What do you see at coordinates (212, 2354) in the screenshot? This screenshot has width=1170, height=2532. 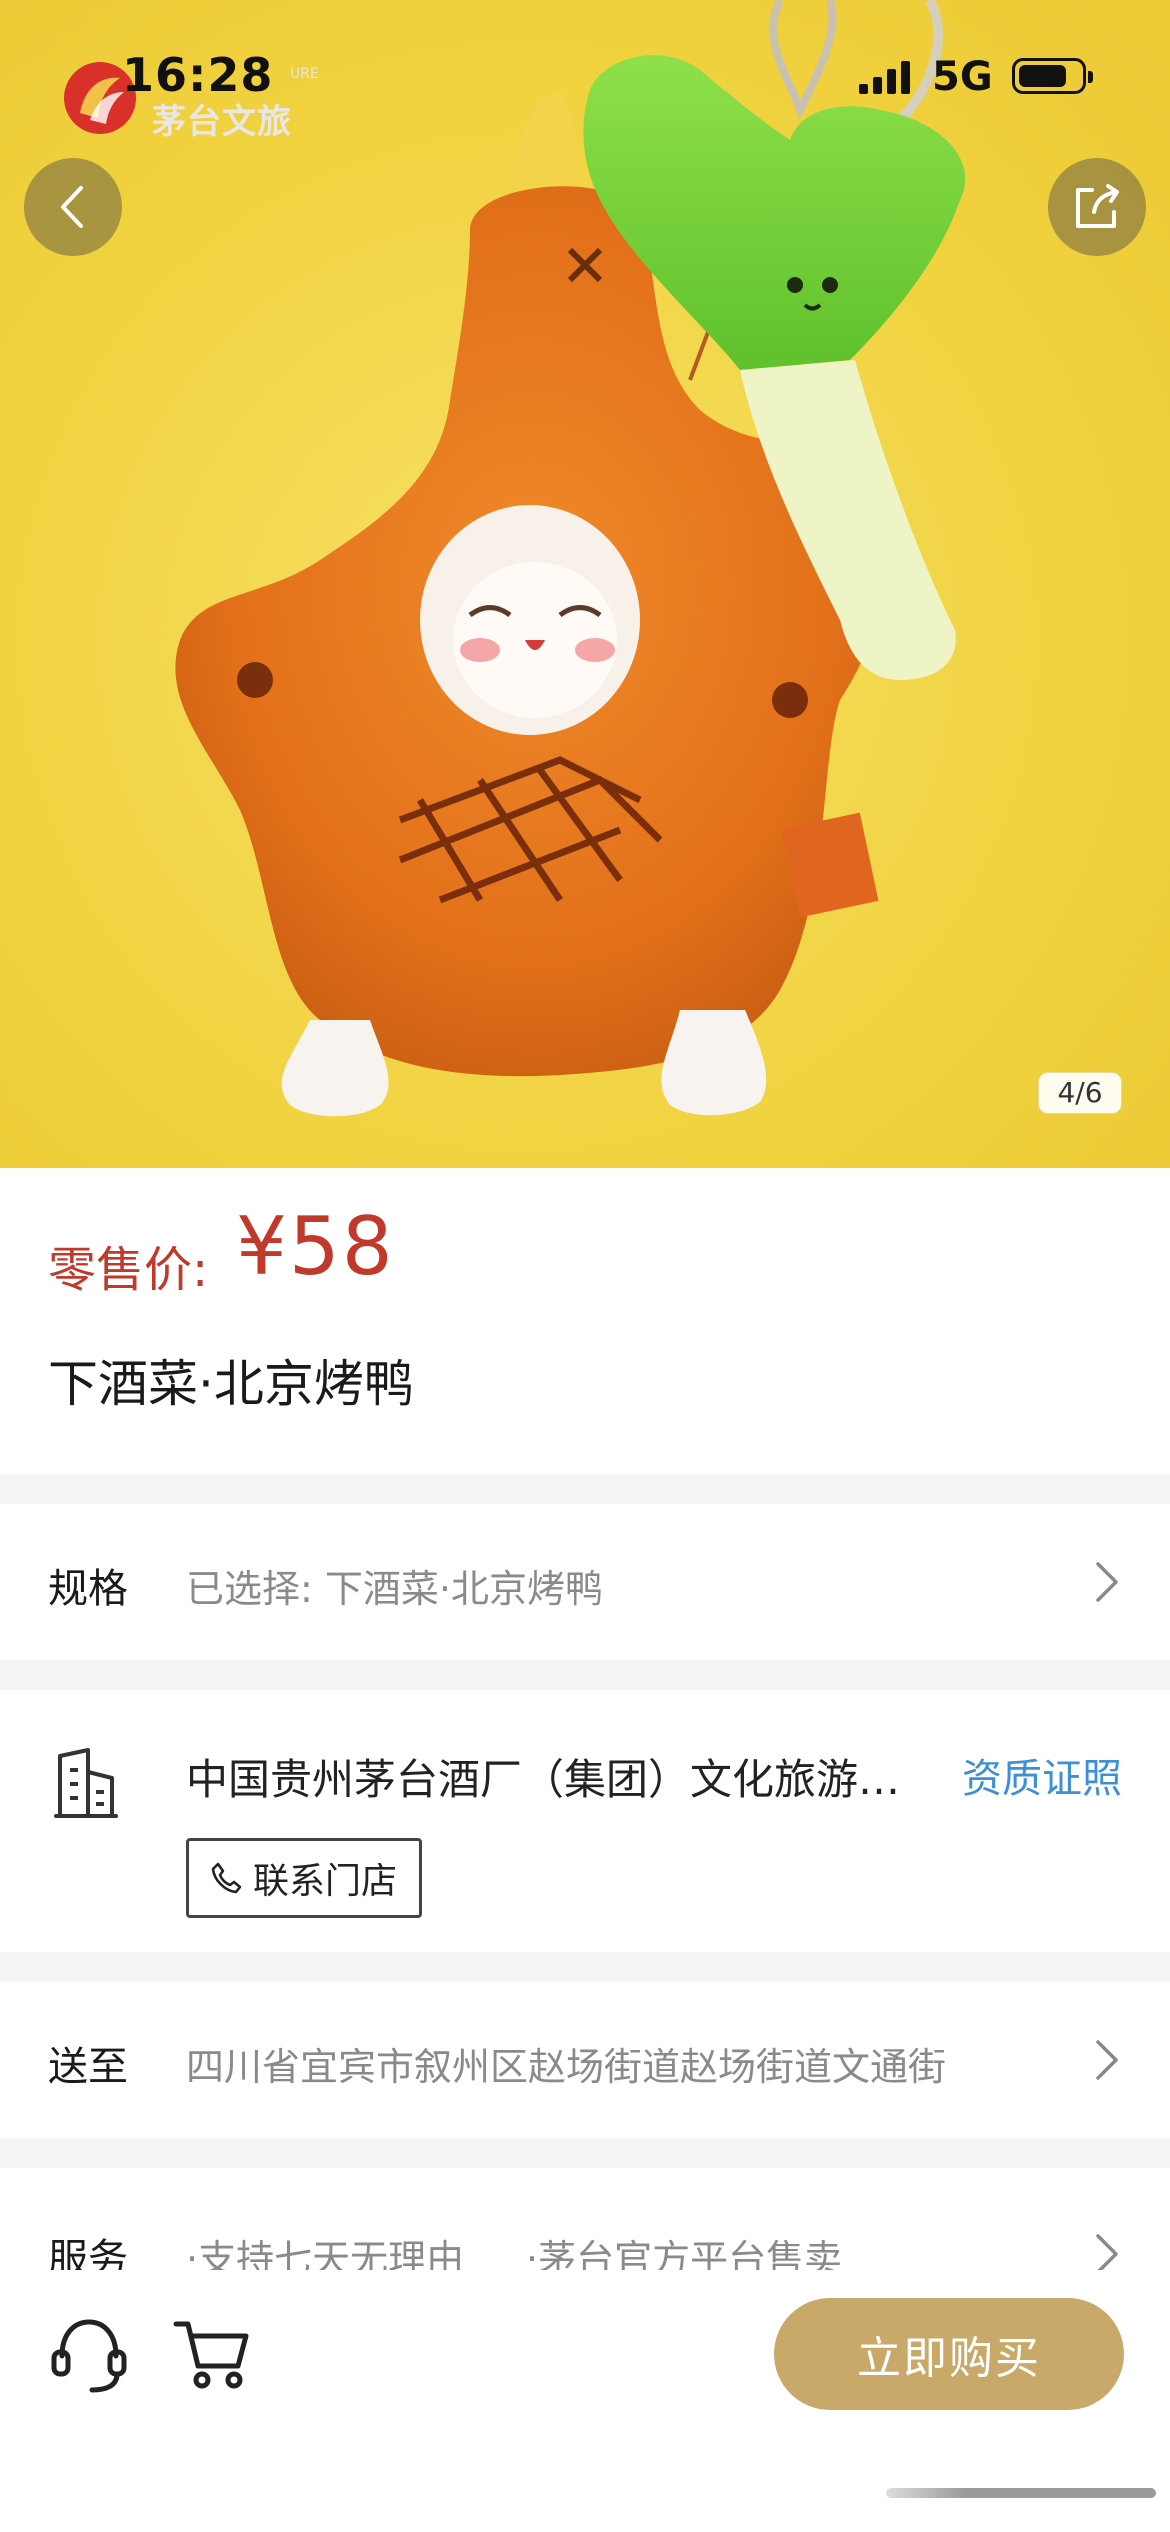 I see `shopping-cart-icon` at bounding box center [212, 2354].